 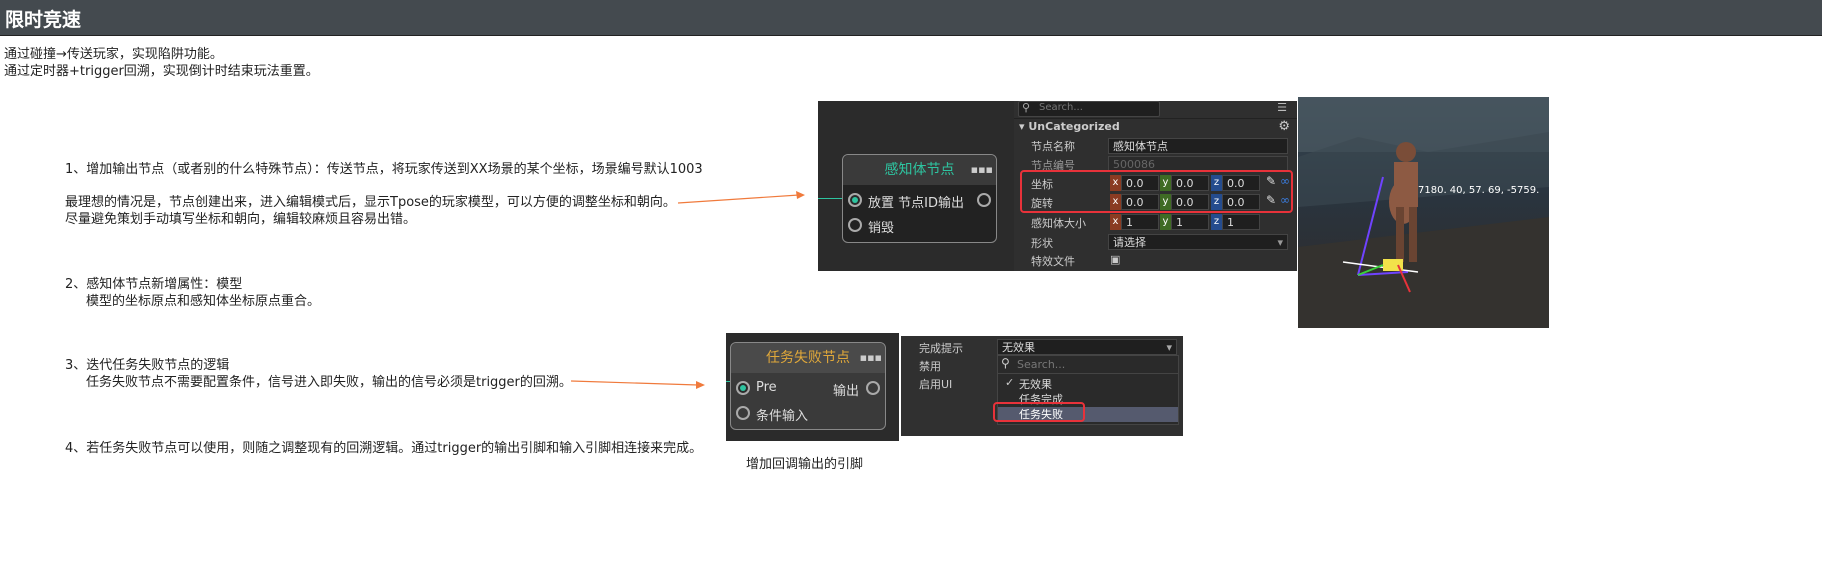 What do you see at coordinates (1053, 261) in the screenshot?
I see `label-fx-file: 特效文件` at bounding box center [1053, 261].